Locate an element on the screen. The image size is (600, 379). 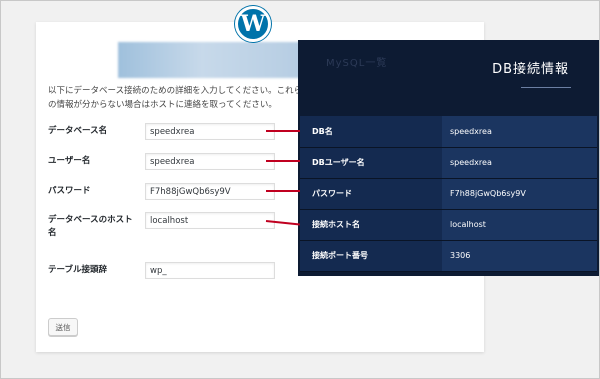
db-info-key: DB名 is located at coordinates (371, 132).